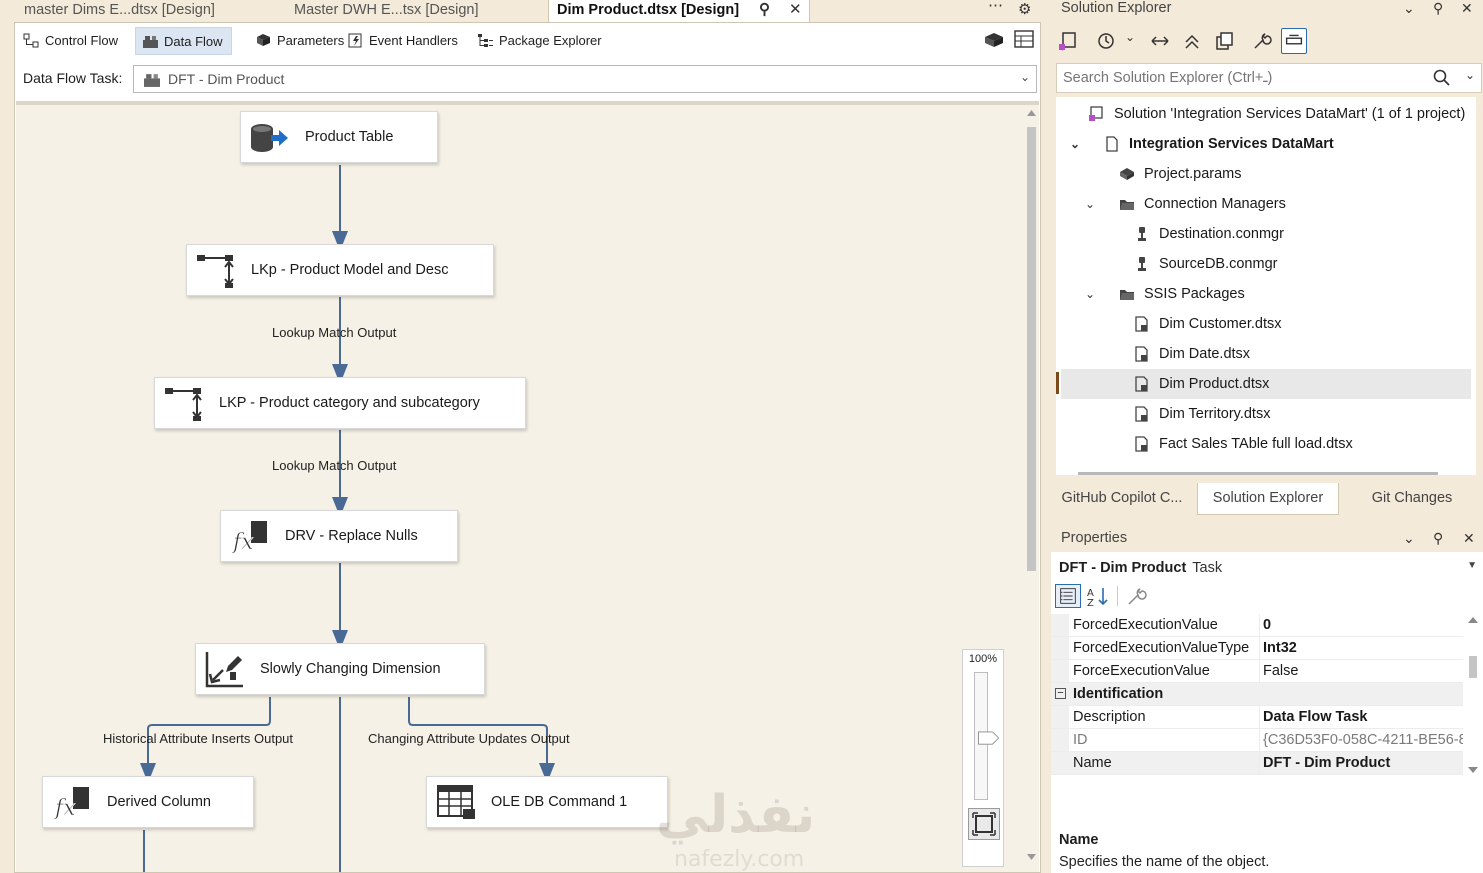 The width and height of the screenshot is (1483, 873). I want to click on column-separator, so click(1259, 648).